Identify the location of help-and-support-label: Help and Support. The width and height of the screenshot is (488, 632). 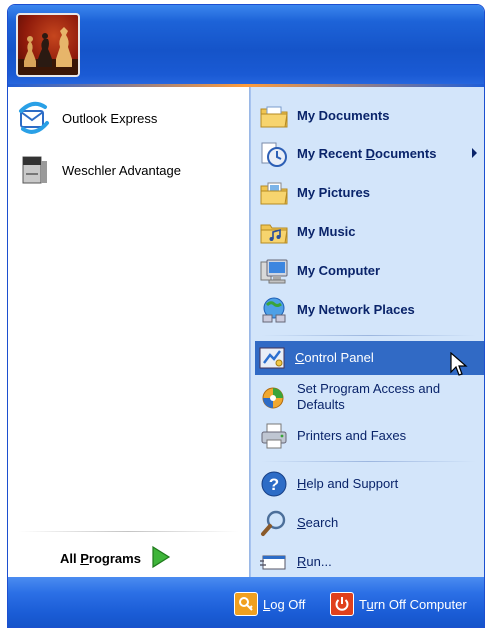
(348, 483).